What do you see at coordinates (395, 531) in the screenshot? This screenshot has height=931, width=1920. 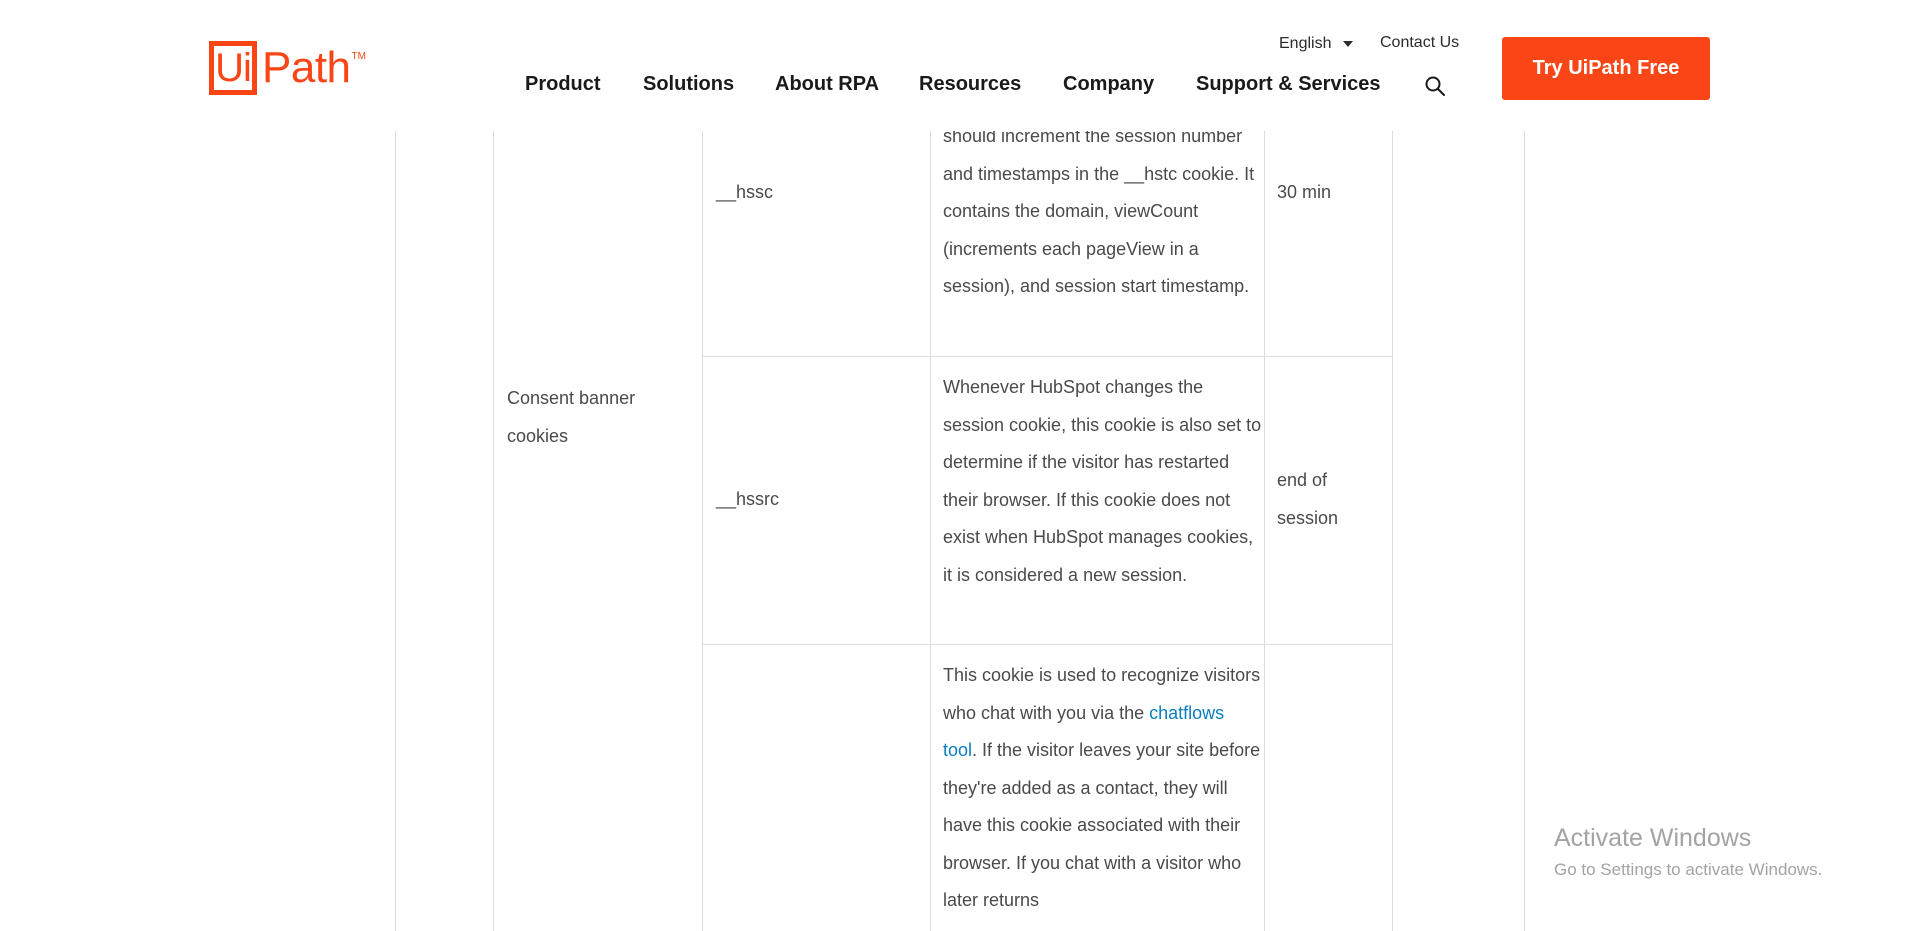 I see `table-border-outer-left` at bounding box center [395, 531].